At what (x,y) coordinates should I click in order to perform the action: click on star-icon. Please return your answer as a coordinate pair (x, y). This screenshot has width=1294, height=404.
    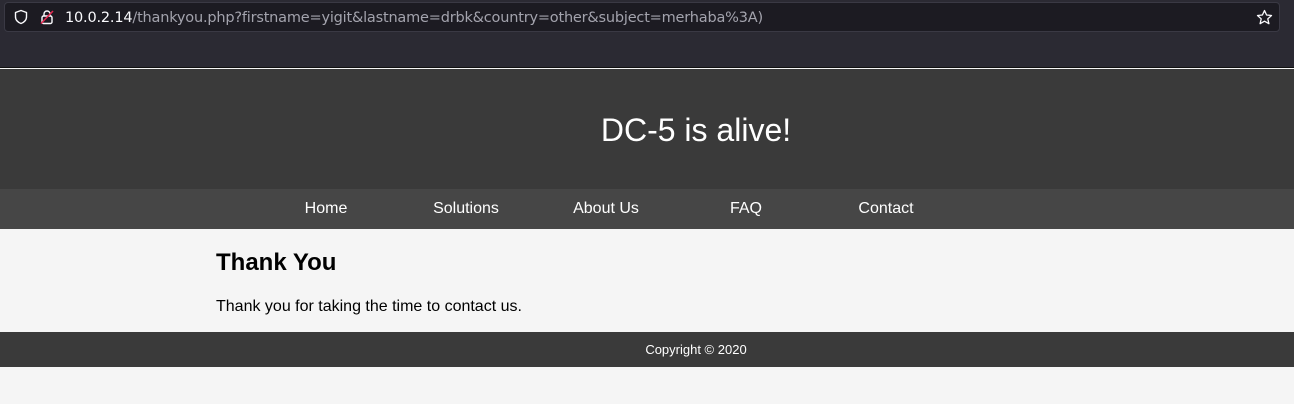
    Looking at the image, I should click on (1264, 17).